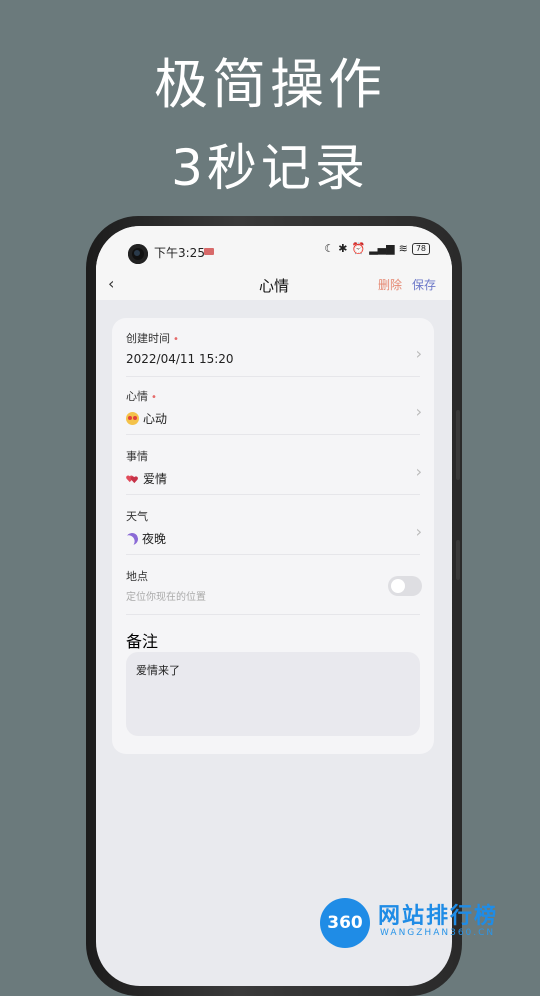 Image resolution: width=540 pixels, height=996 pixels. What do you see at coordinates (382, 248) in the screenshot?
I see `signal-icon: ▂▄▆` at bounding box center [382, 248].